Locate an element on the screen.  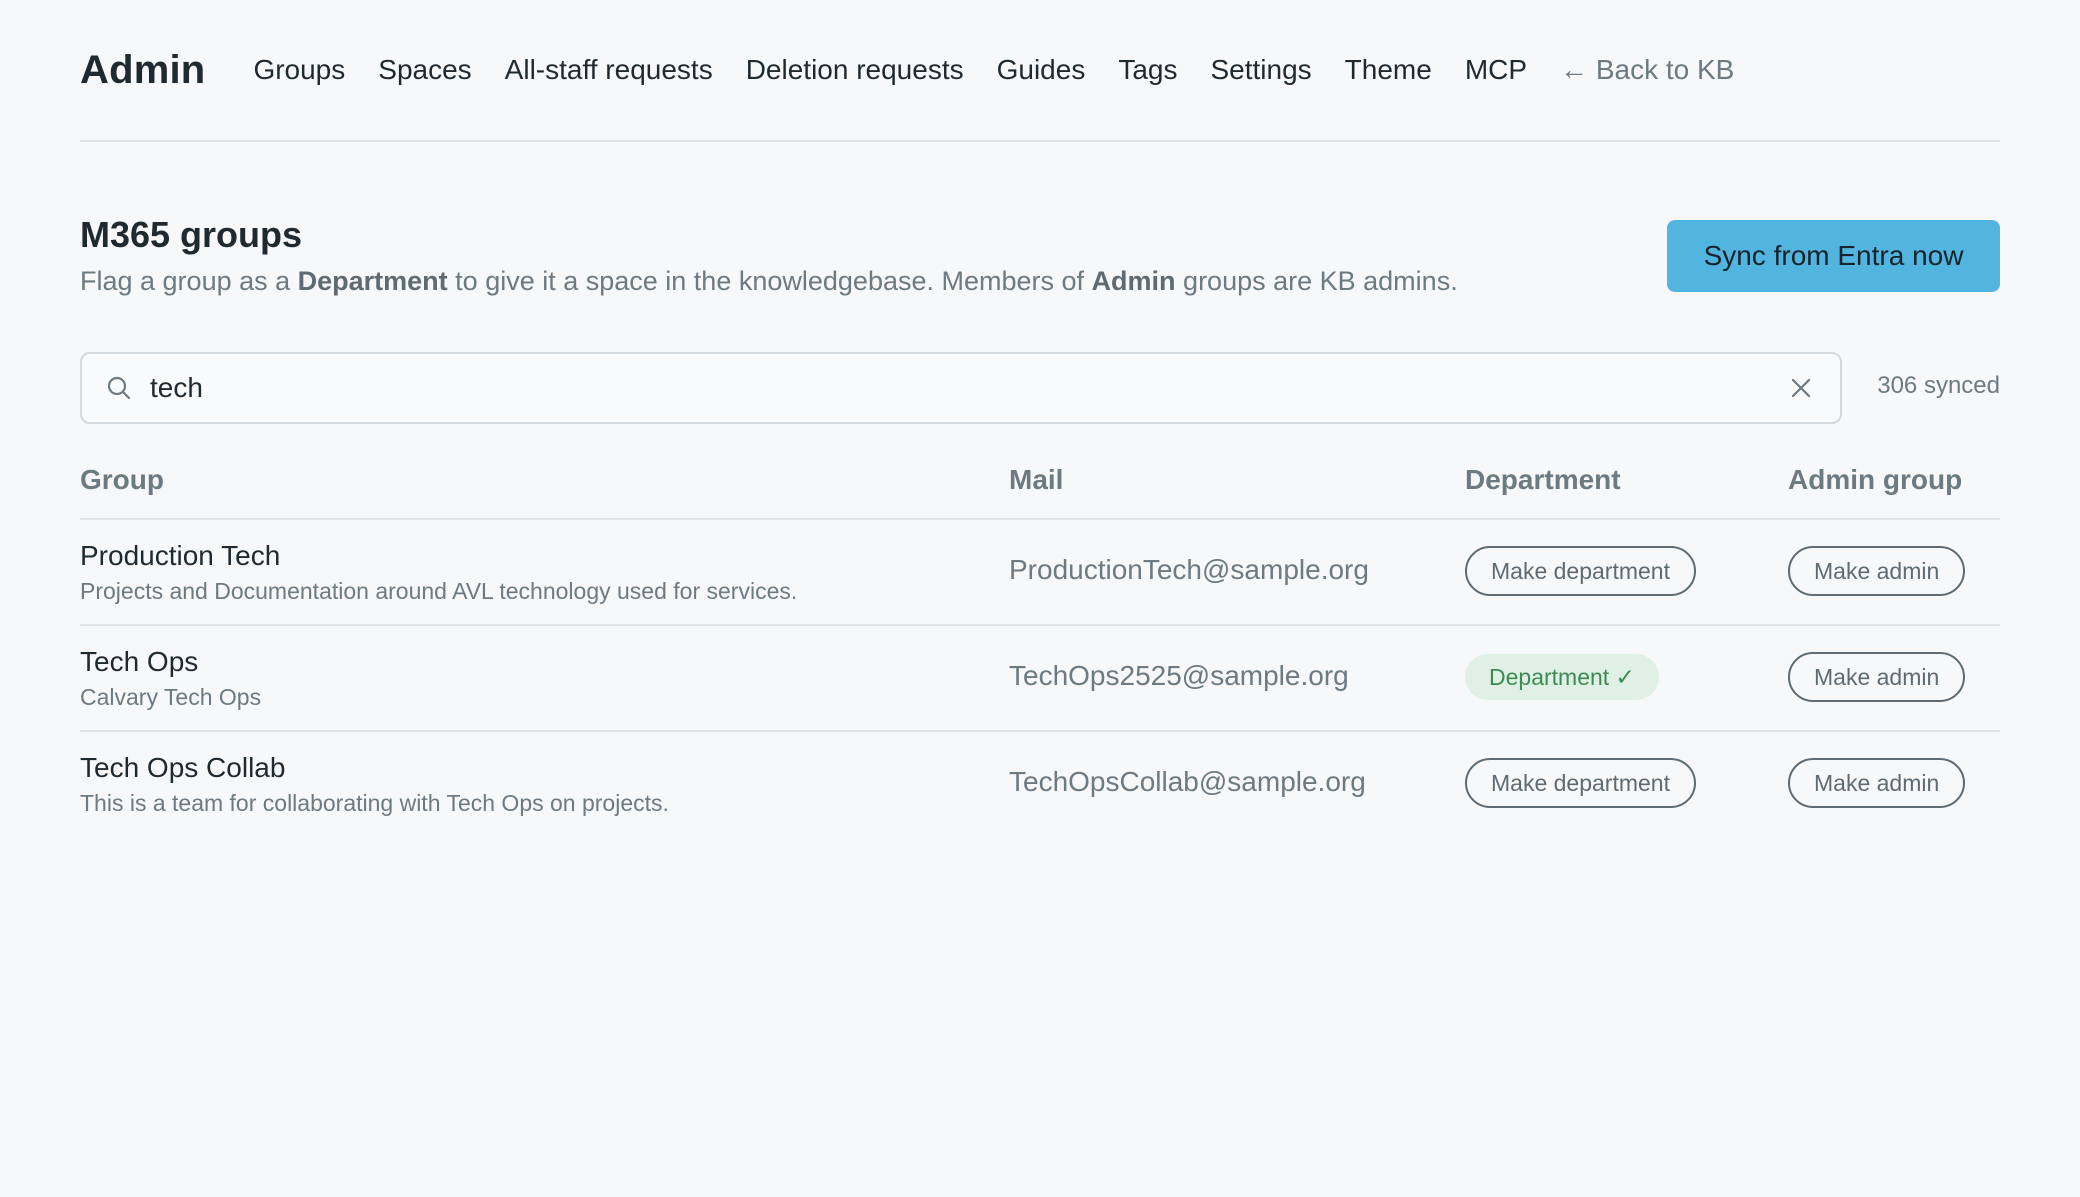
department-cell: Department ✓ is located at coordinates (1562, 676).